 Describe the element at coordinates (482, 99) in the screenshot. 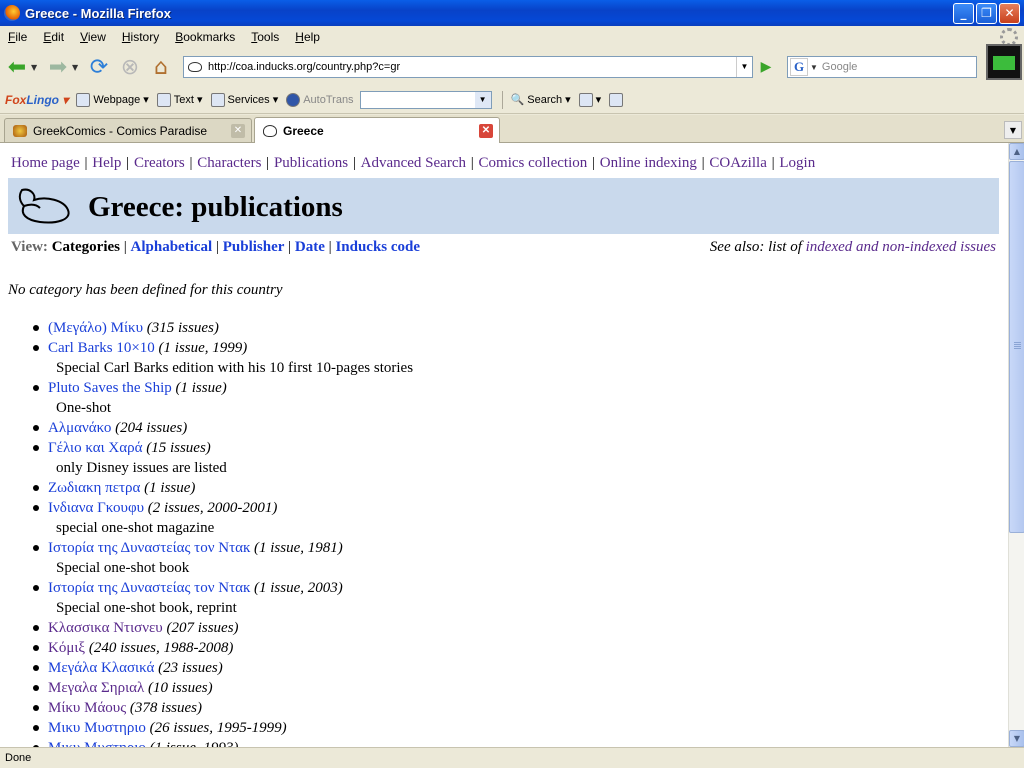

I see `language-select-dropdown-icon: ▼` at that location.